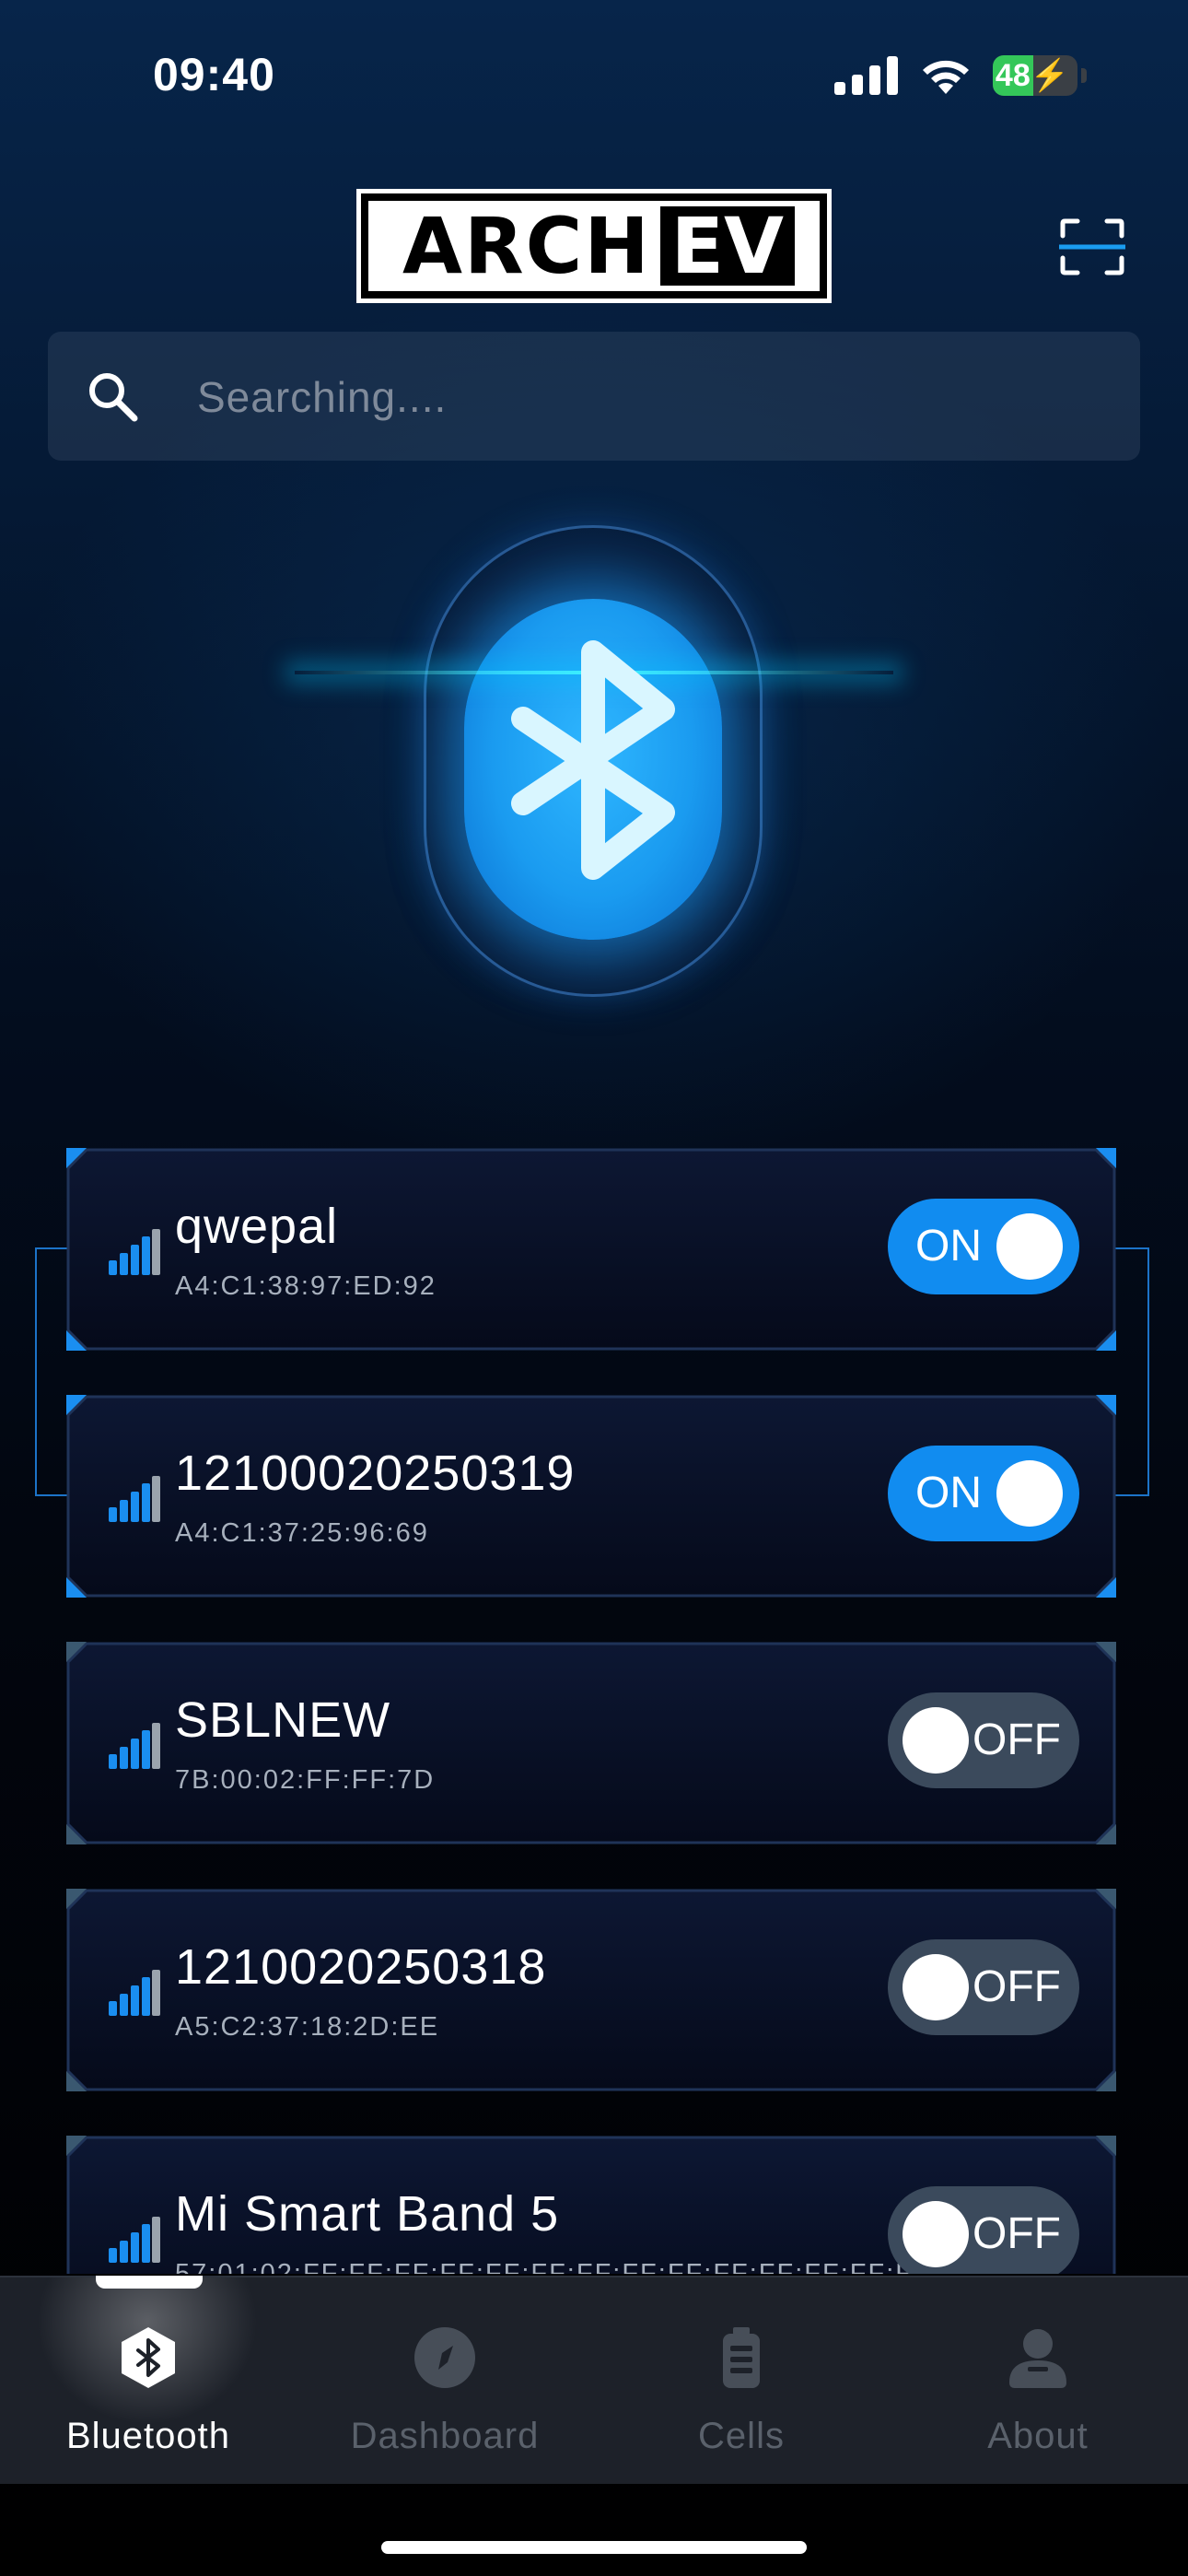 This screenshot has height=2576, width=1188. I want to click on device-mac-address: 7B:00:02:FF:FF:7D, so click(305, 1780).